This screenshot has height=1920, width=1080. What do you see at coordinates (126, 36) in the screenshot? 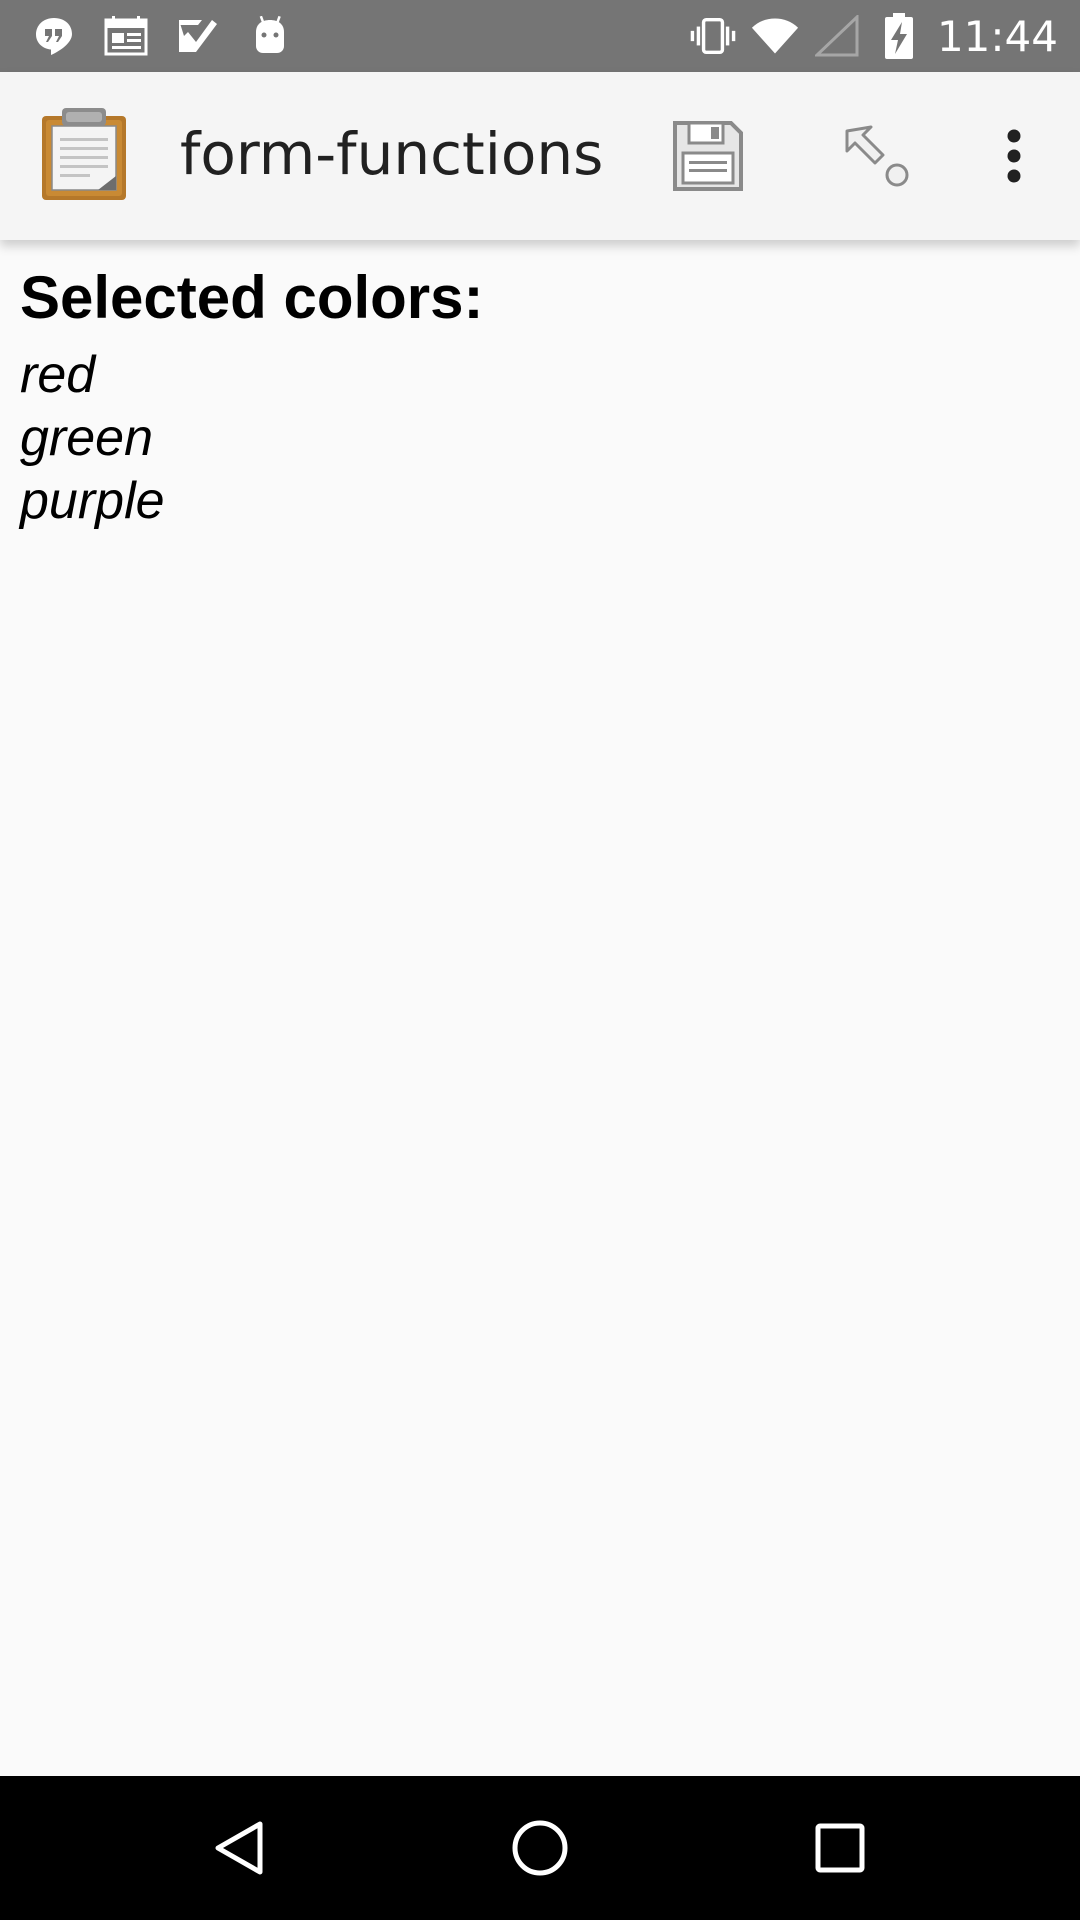
I see `calendar-icon` at bounding box center [126, 36].